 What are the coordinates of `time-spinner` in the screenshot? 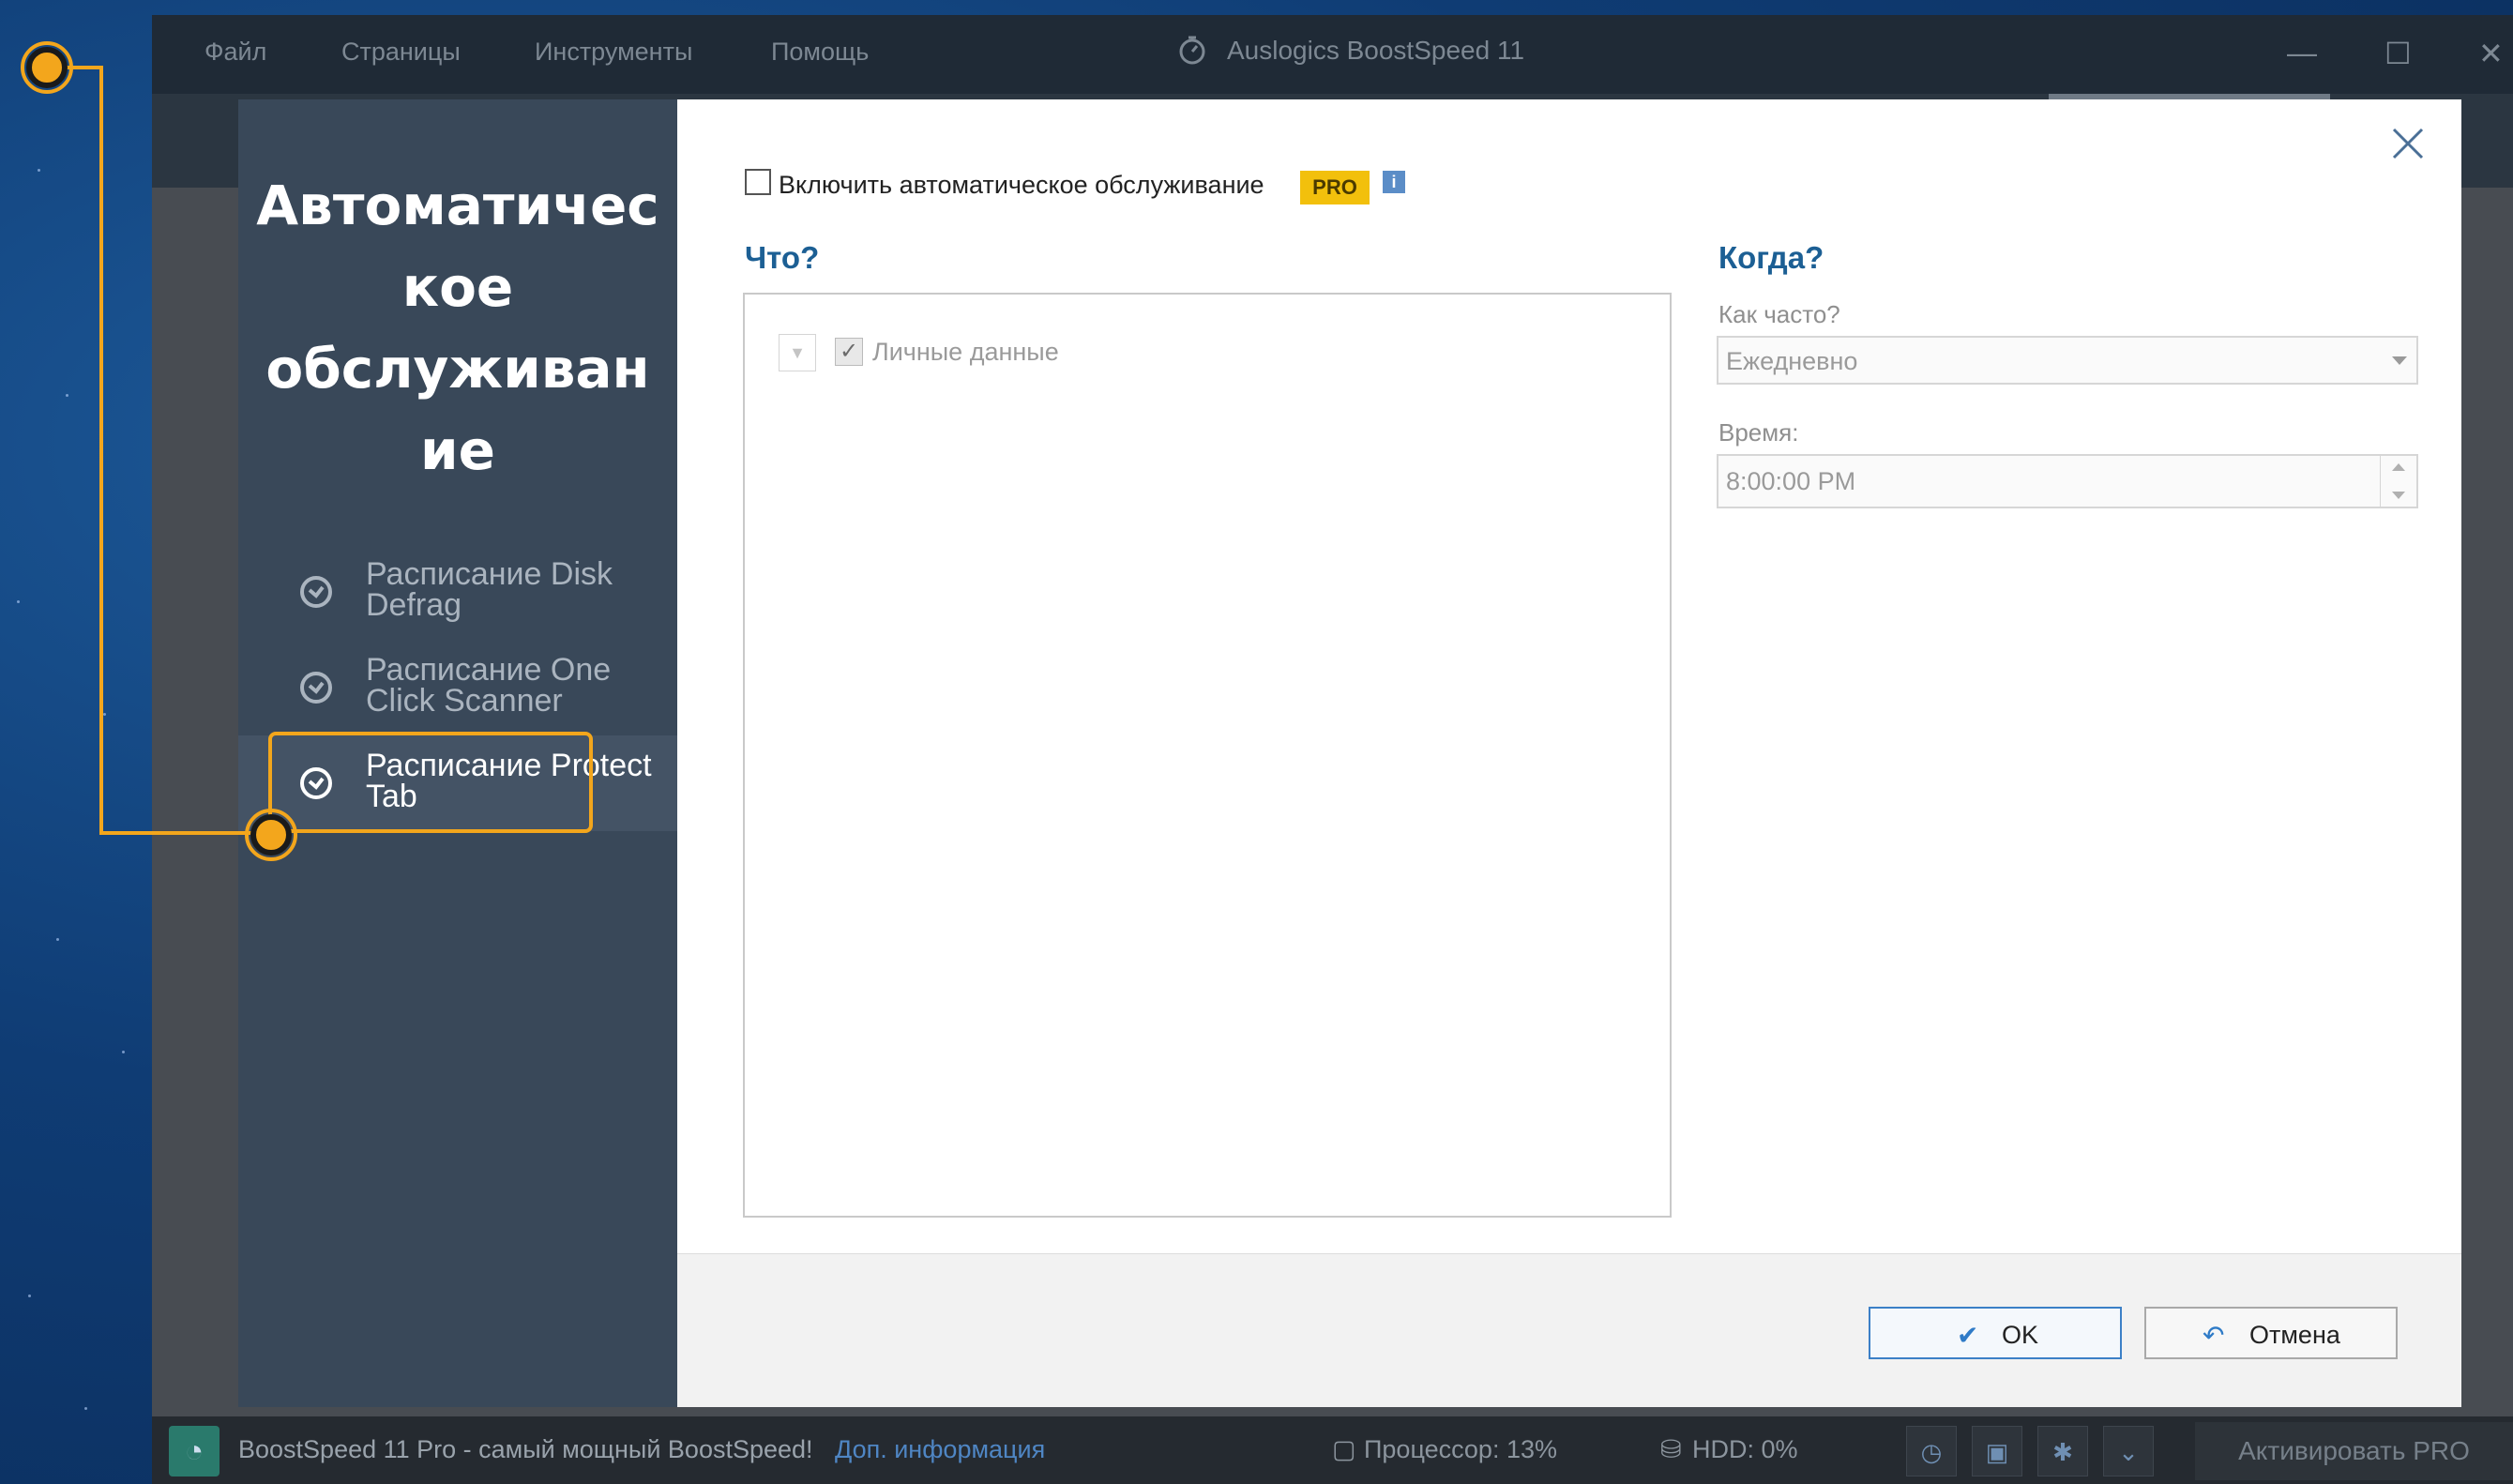 It's located at (2398, 482).